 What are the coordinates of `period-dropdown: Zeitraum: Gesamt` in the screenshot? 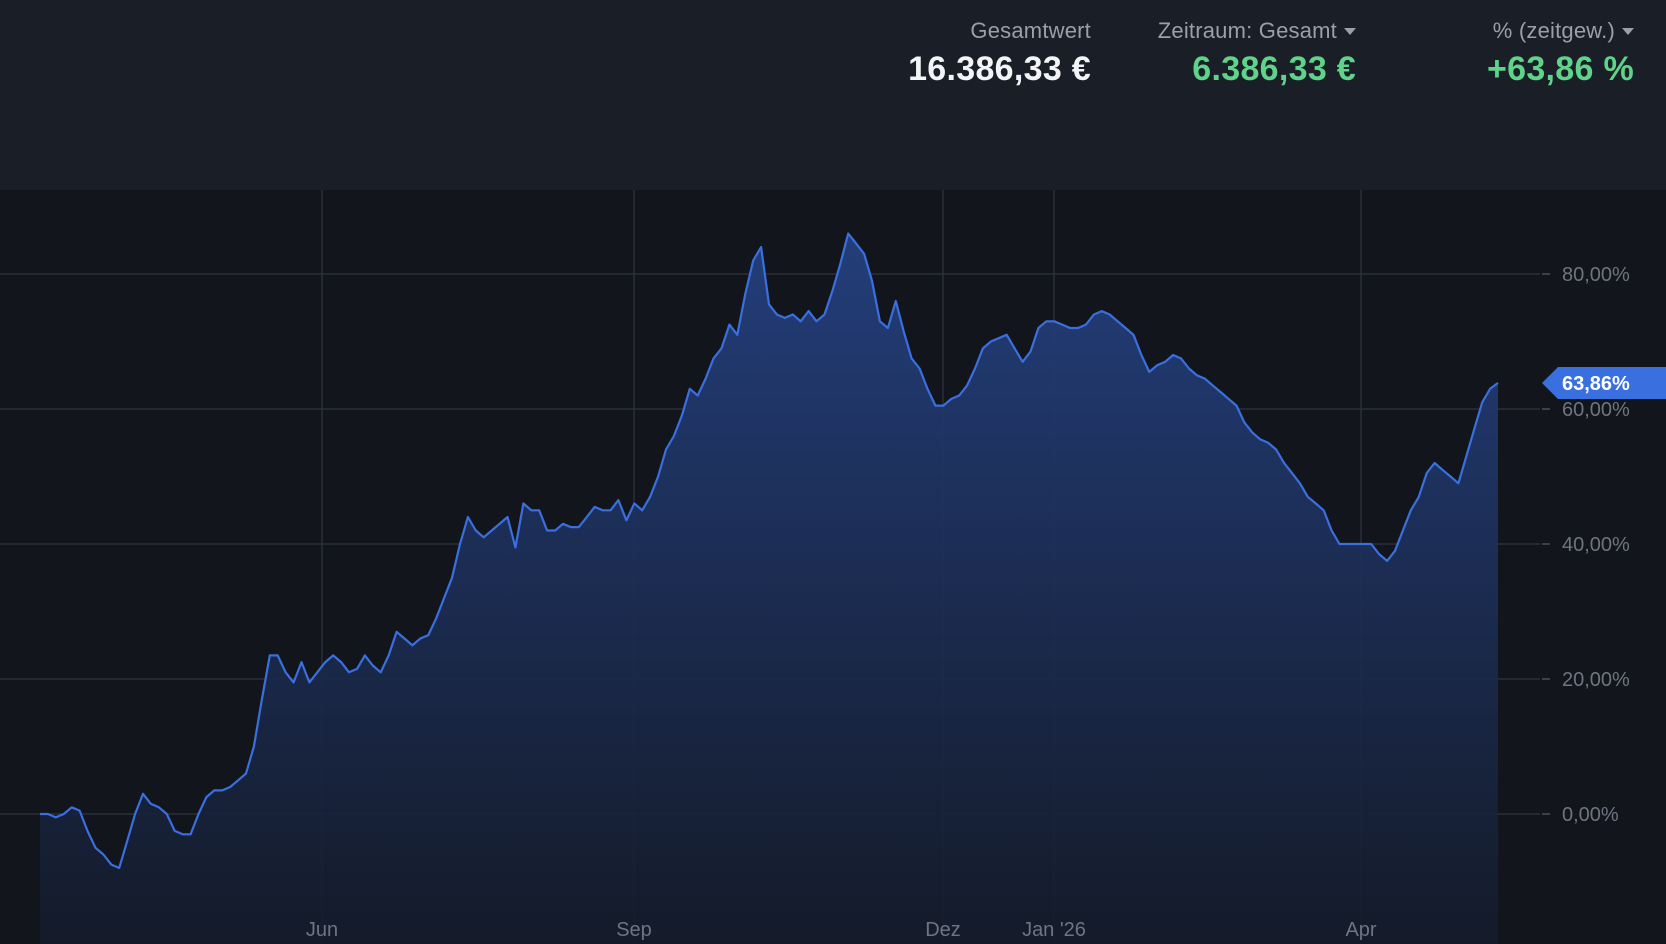 It's located at (1257, 31).